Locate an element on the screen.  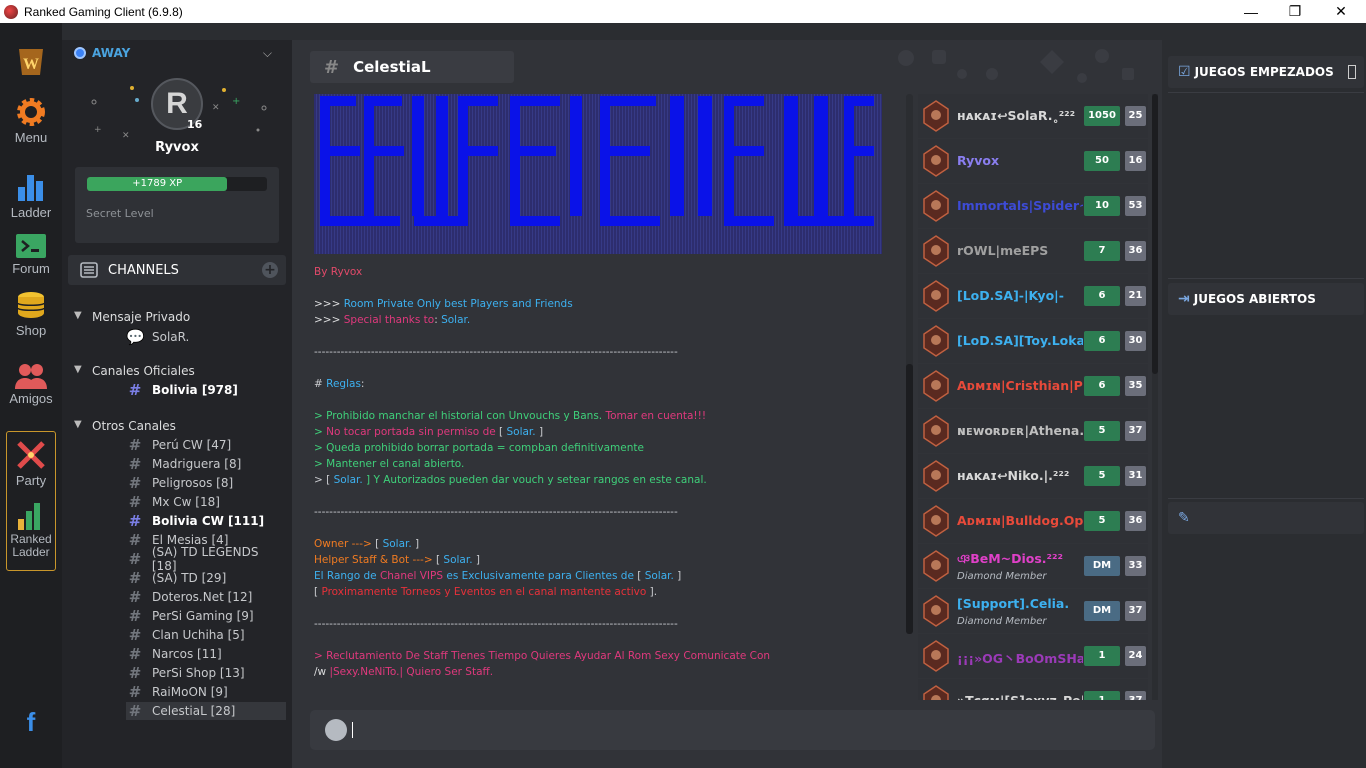
maximize-button: ❐ is located at coordinates (1295, 11).